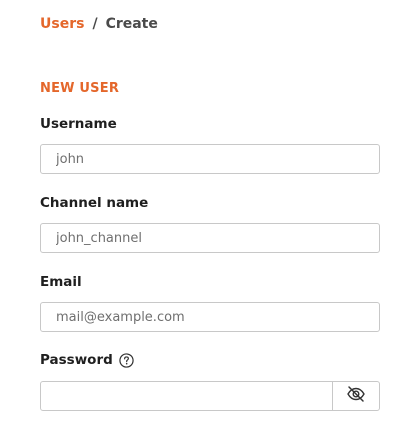 Image resolution: width=402 pixels, height=429 pixels. I want to click on breadcrumb-users-link: Users, so click(62, 24).